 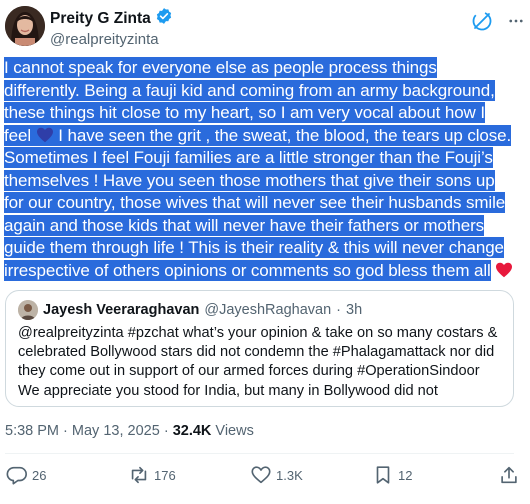 What do you see at coordinates (164, 18) in the screenshot?
I see `verified-badge-icon` at bounding box center [164, 18].